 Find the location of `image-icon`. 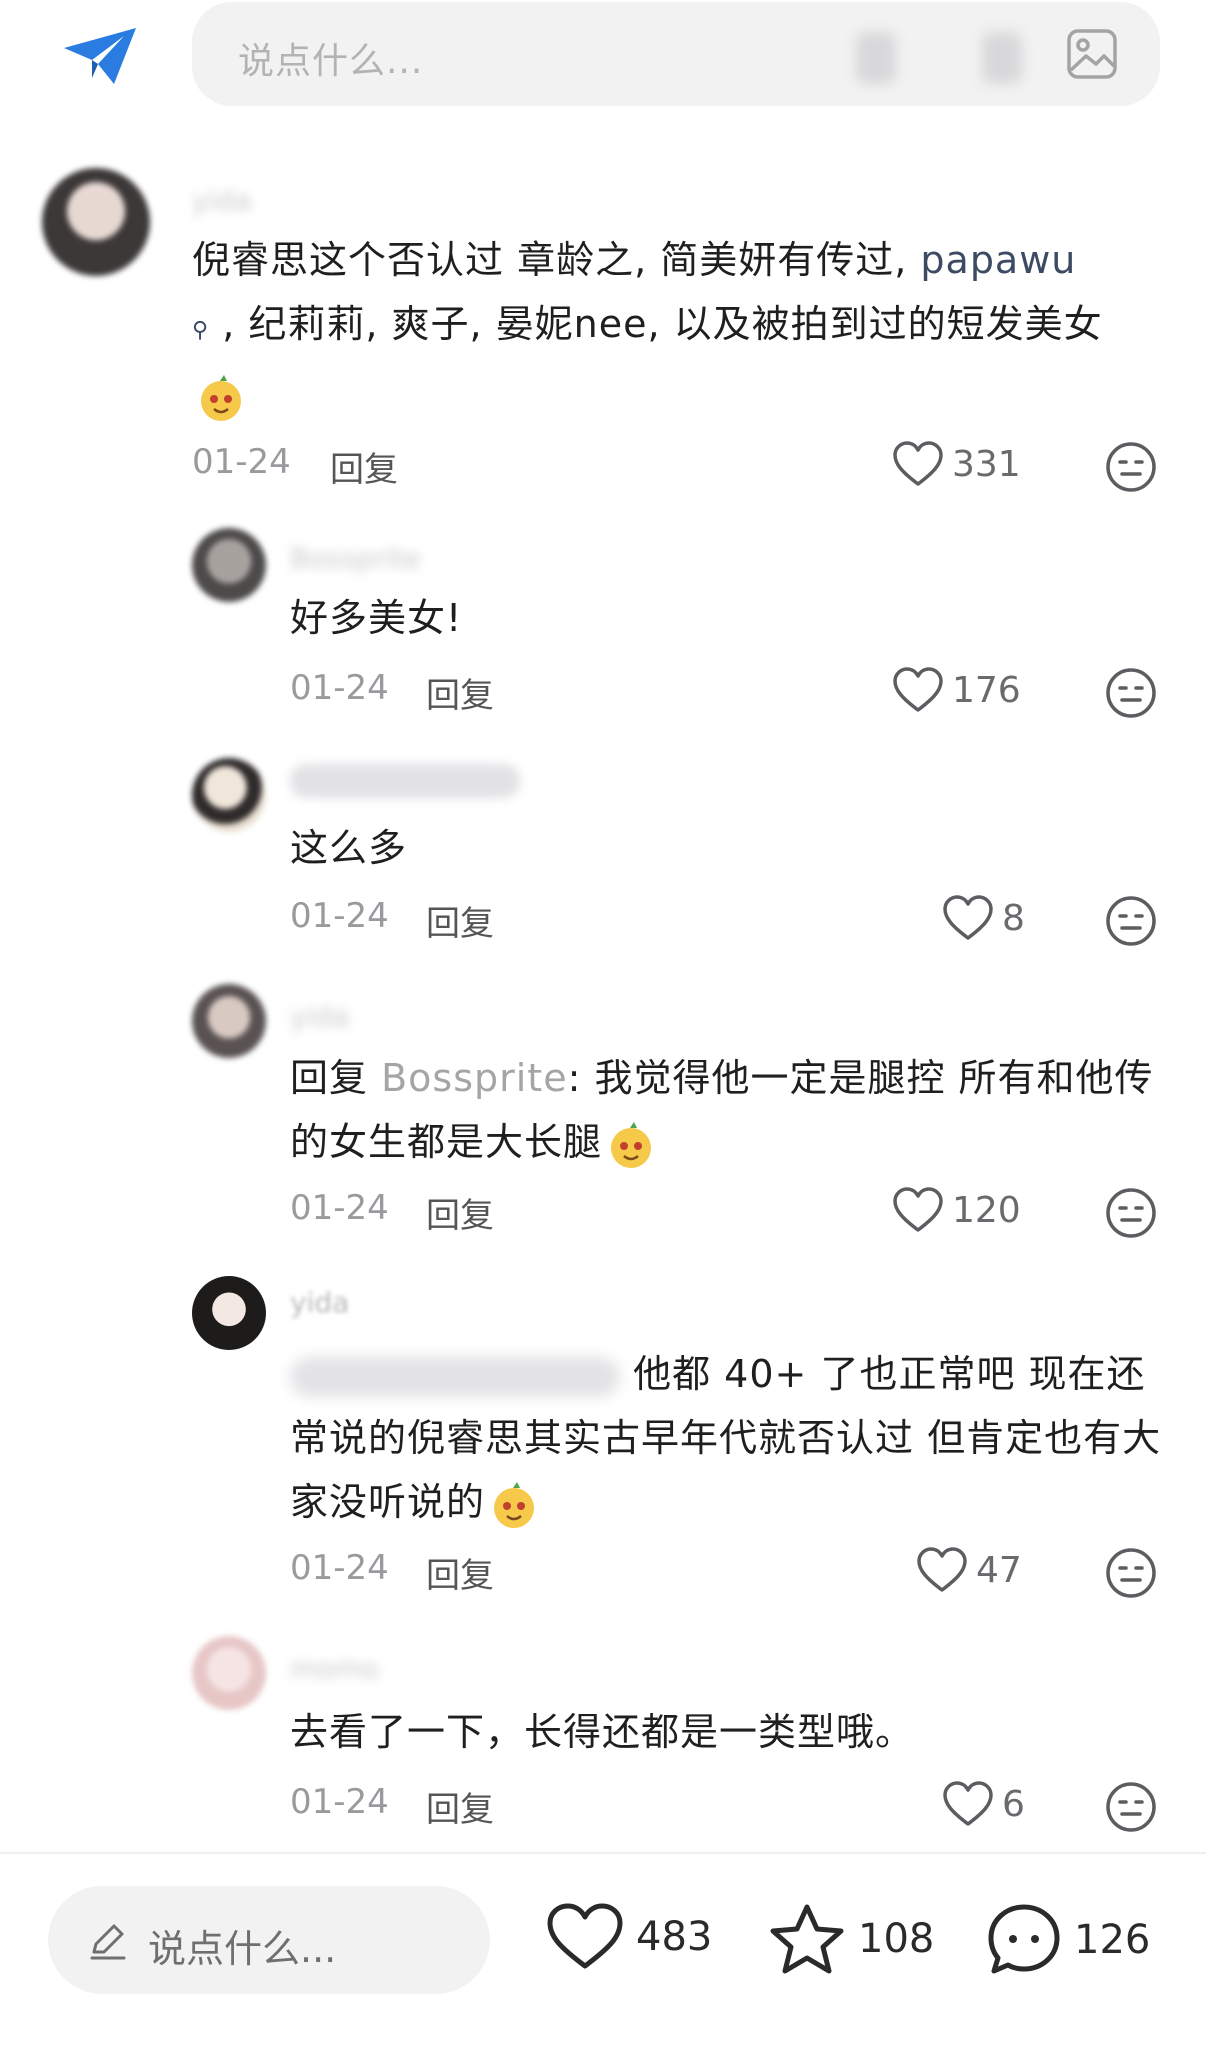

image-icon is located at coordinates (1092, 54).